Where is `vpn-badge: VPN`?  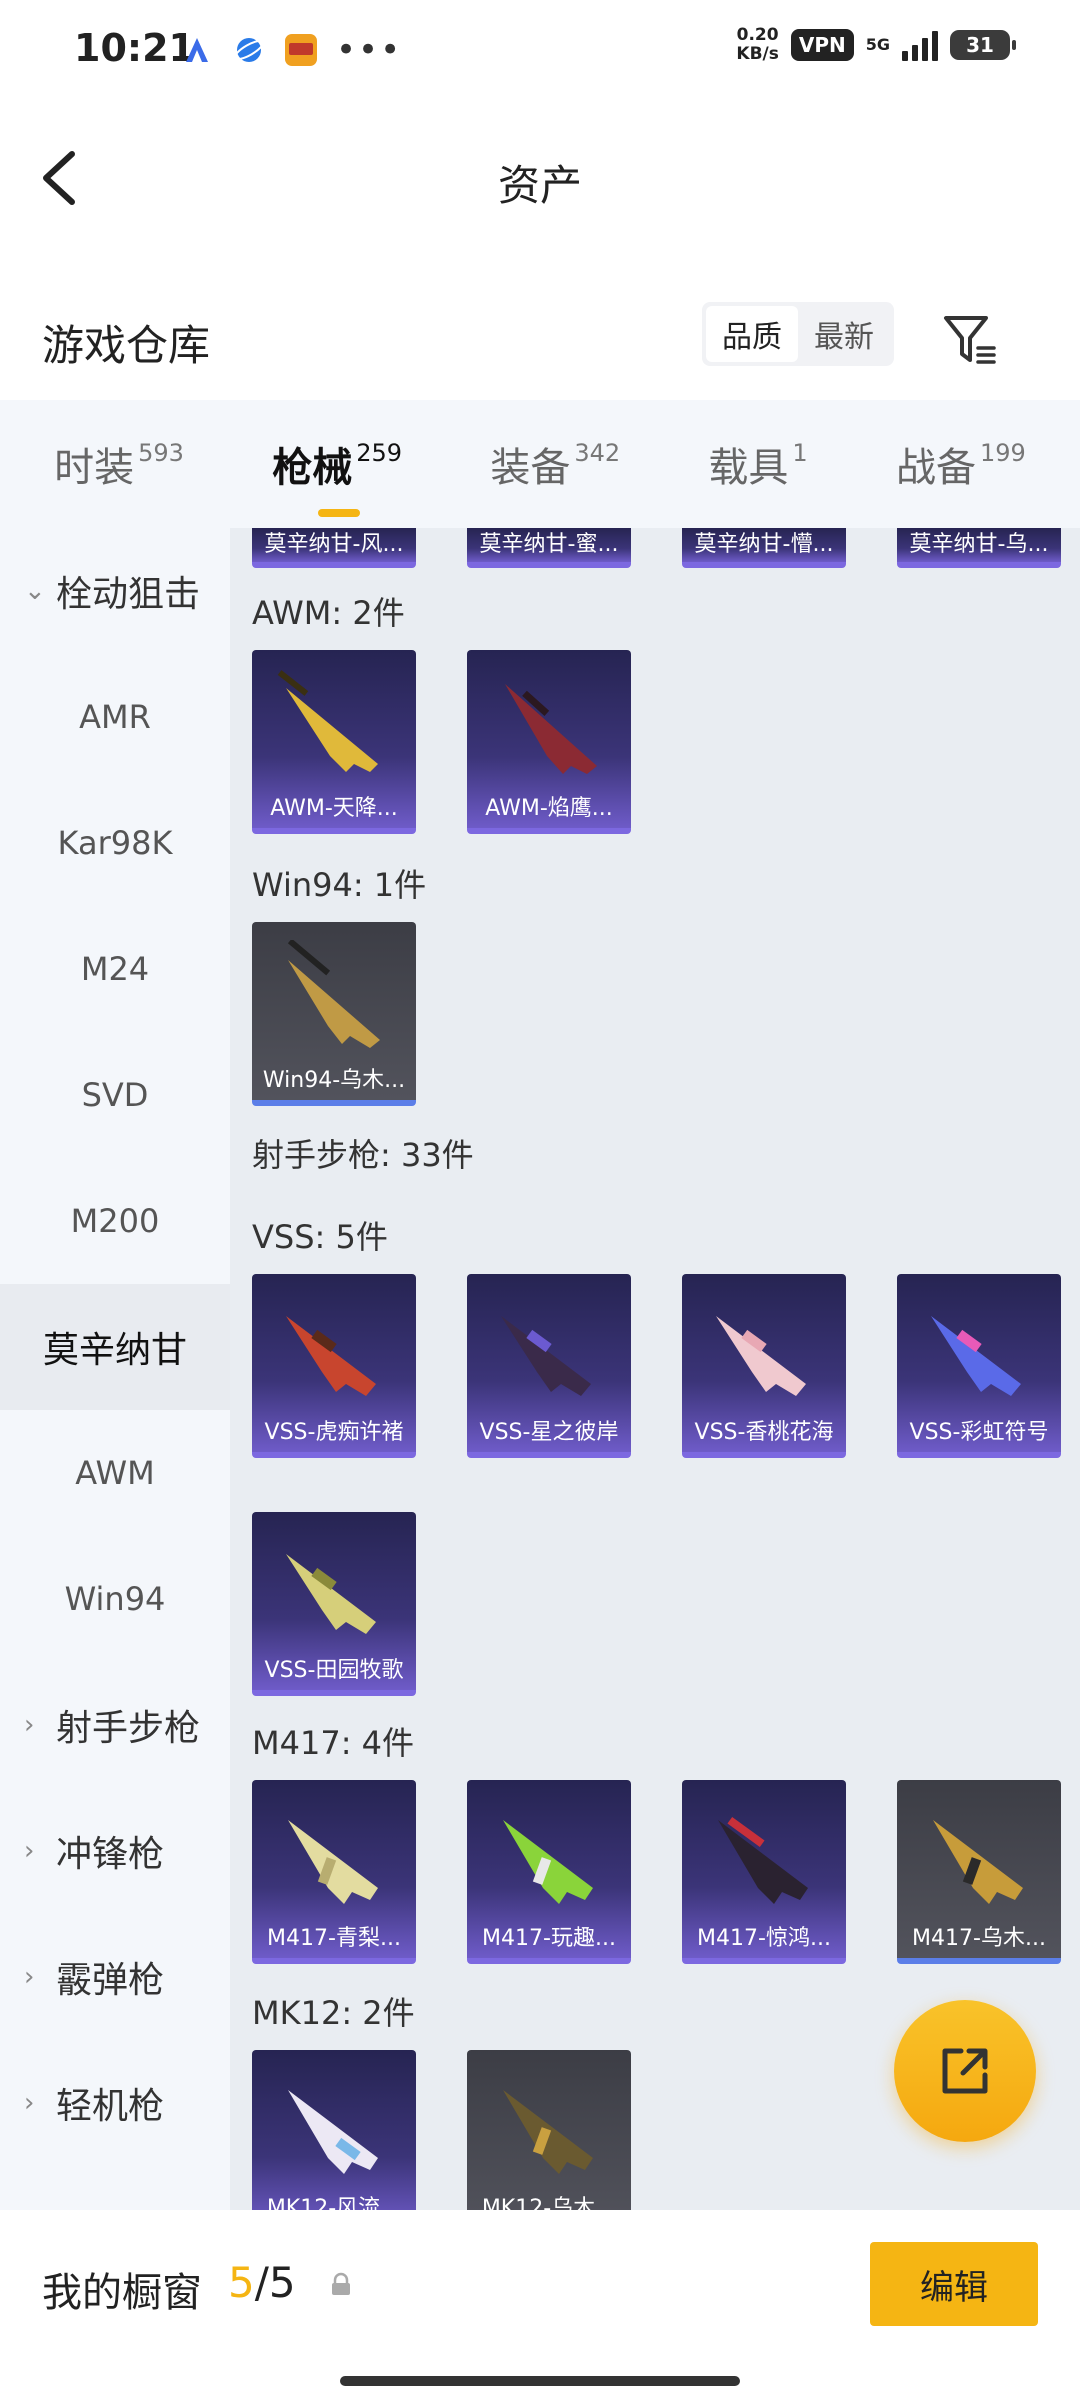 vpn-badge: VPN is located at coordinates (822, 45).